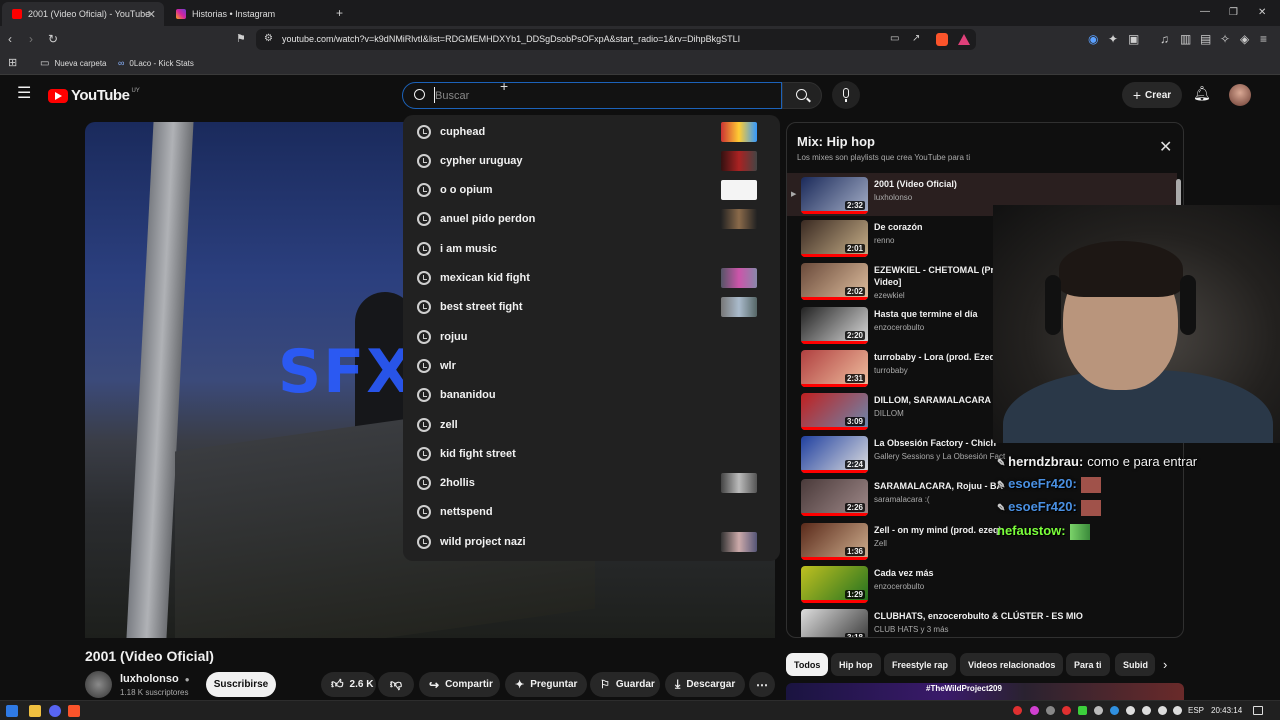 Image resolution: width=1280 pixels, height=720 pixels. Describe the element at coordinates (1240, 95) in the screenshot. I see `user-avatar` at that location.